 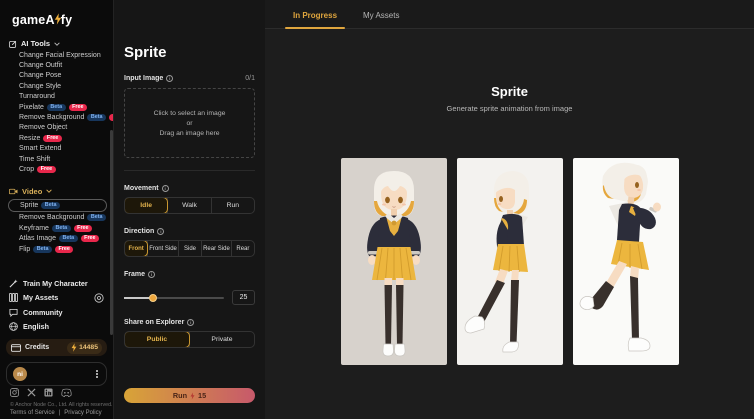 I want to click on sidebar-item-change-outfit: Change Outfit, so click(x=56, y=65).